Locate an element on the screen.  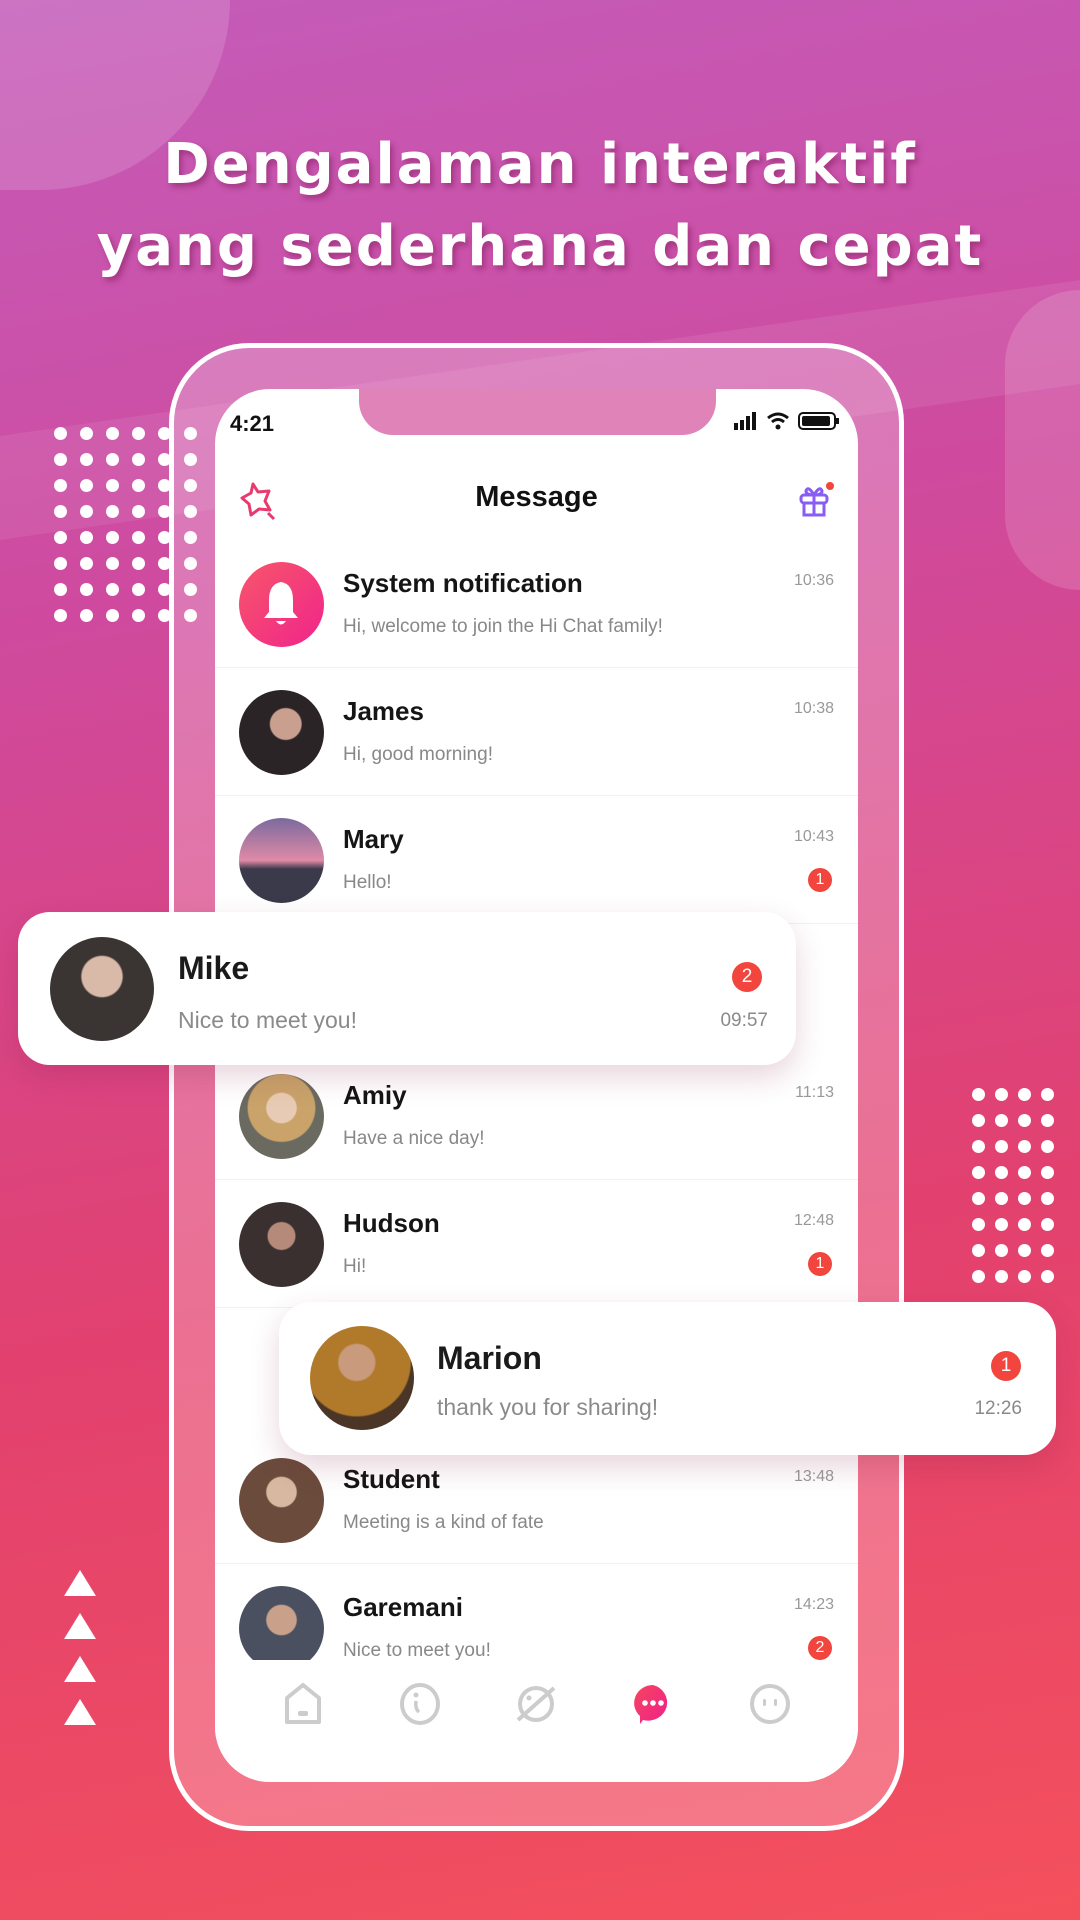
status-icons is located at coordinates (787, 421).